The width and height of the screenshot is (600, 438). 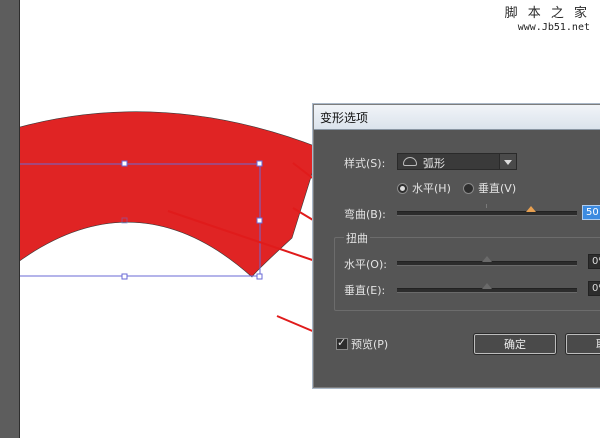 What do you see at coordinates (468, 188) in the screenshot?
I see `vertical-radio` at bounding box center [468, 188].